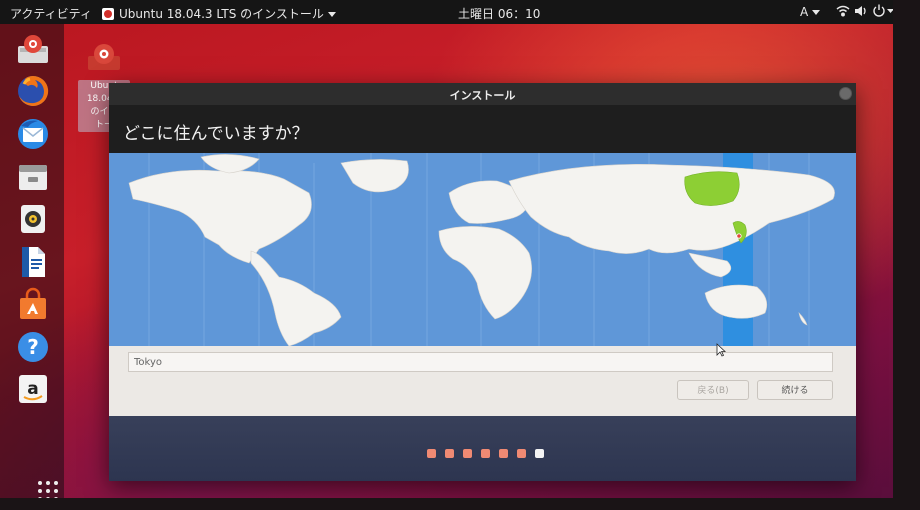 The width and height of the screenshot is (920, 510). I want to click on window-title: インストール, so click(482, 95).